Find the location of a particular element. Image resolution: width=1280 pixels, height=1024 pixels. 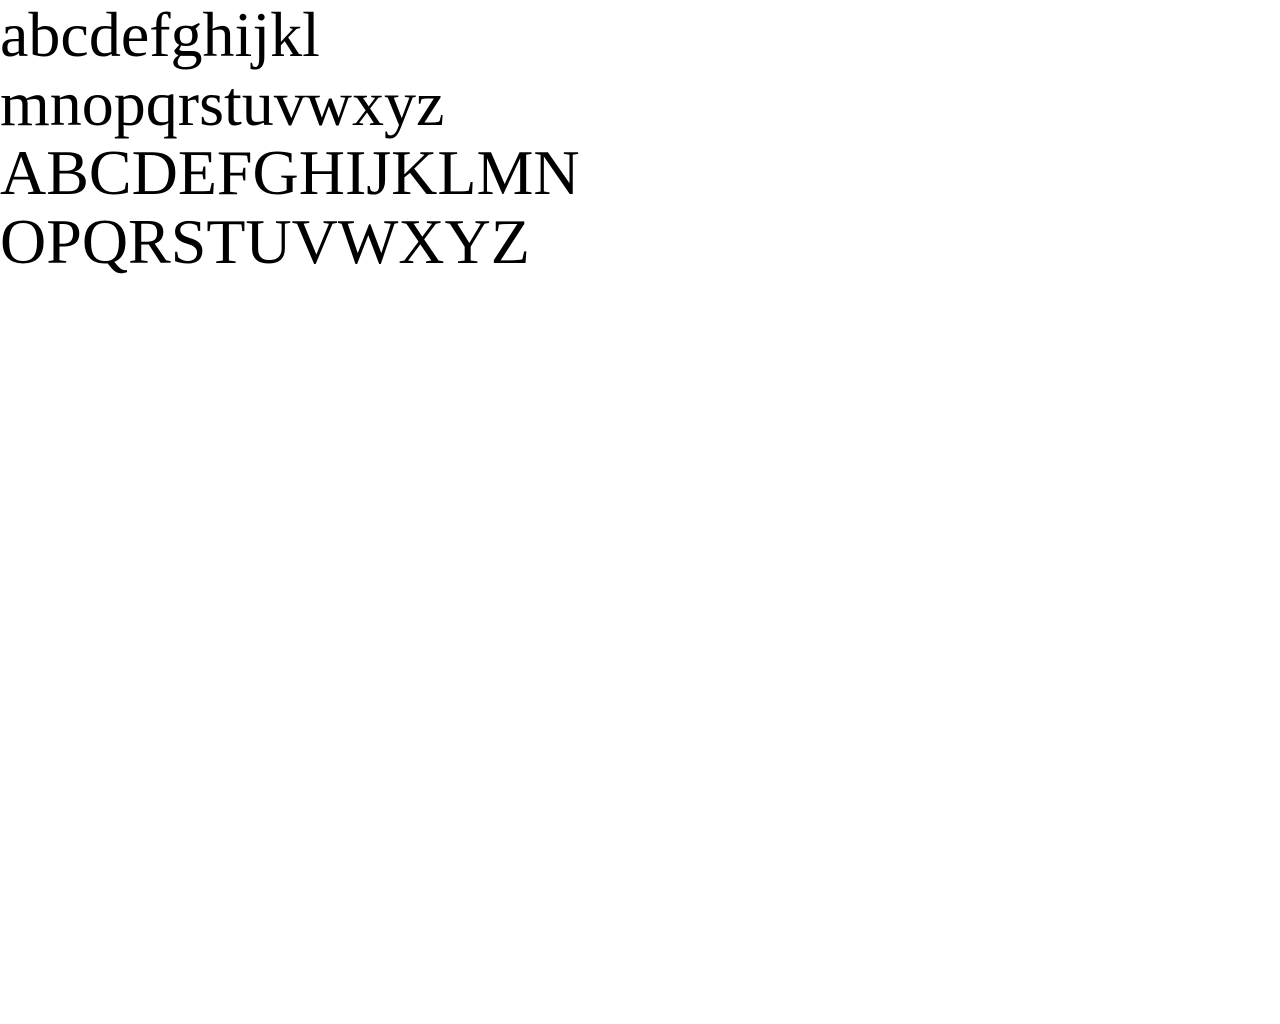

uppercase-line-o-to-z: OPQRSTUVWXYZ is located at coordinates (265, 241).